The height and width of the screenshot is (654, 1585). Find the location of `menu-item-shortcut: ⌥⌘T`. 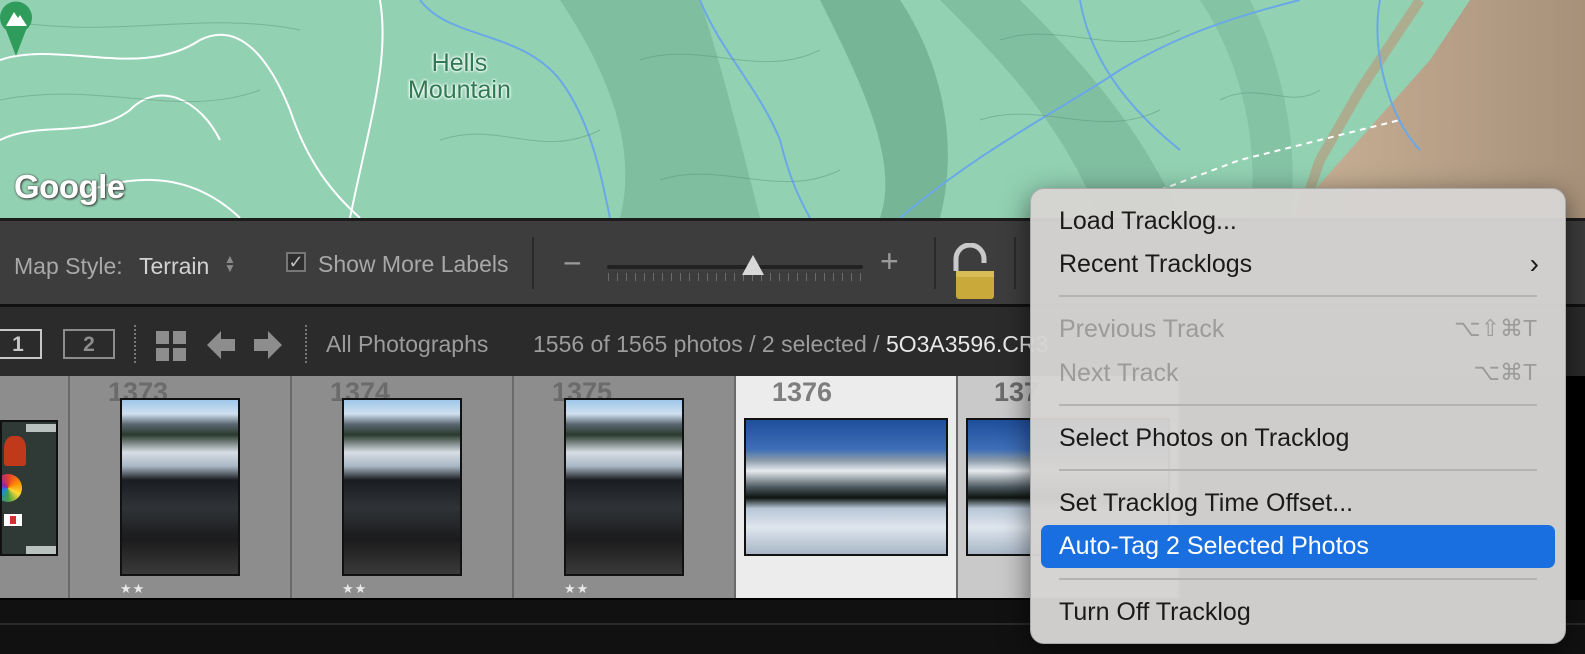

menu-item-shortcut: ⌥⌘T is located at coordinates (1505, 372).